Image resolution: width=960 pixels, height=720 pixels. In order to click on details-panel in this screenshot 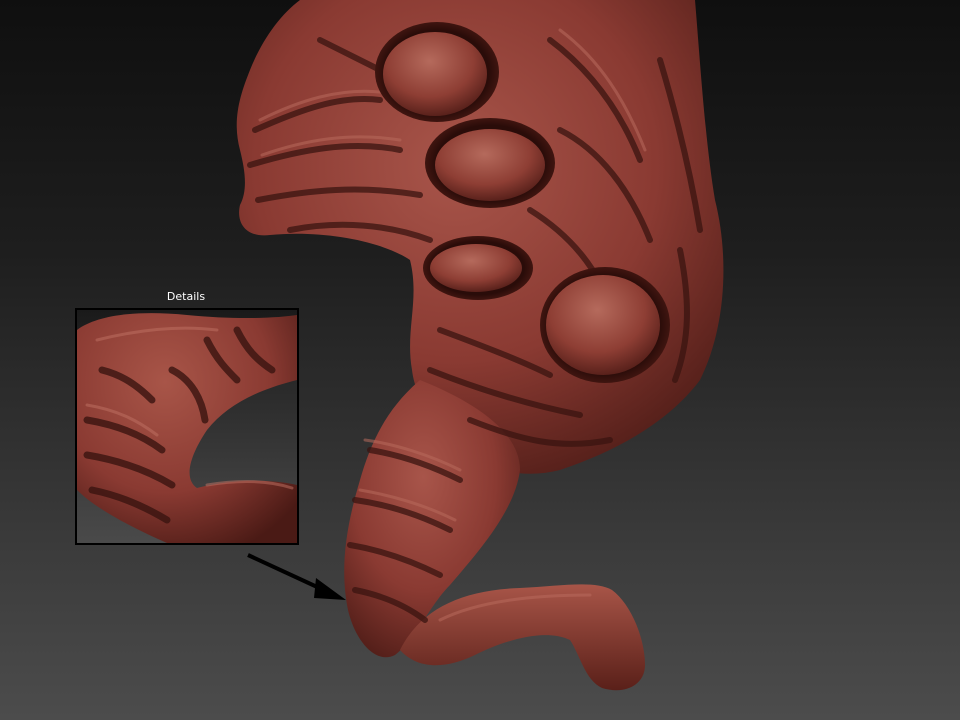, I will do `click(187, 426)`.